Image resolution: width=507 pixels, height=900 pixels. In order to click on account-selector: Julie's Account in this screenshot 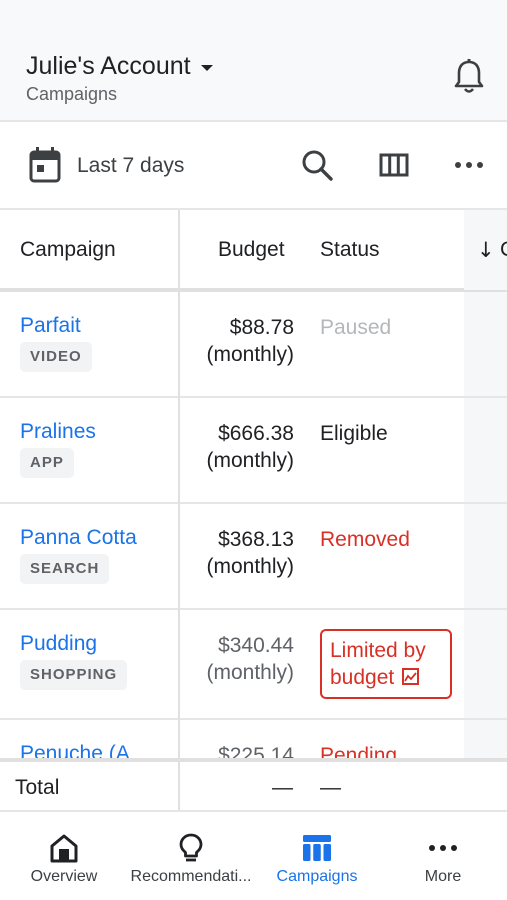, I will do `click(119, 66)`.